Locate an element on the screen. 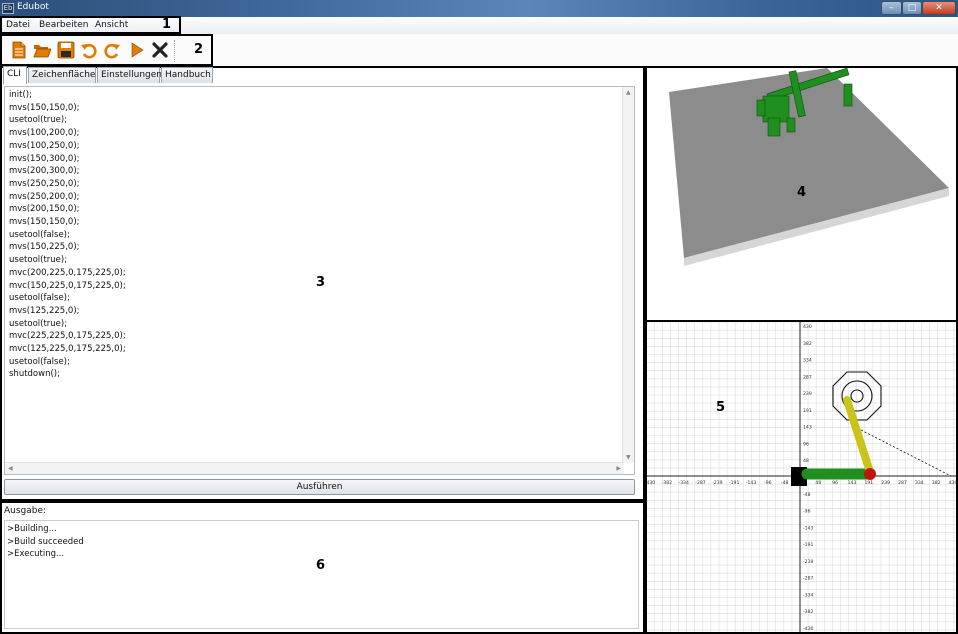 This screenshot has height=634, width=958. open-folder-icon is located at coordinates (42, 50).